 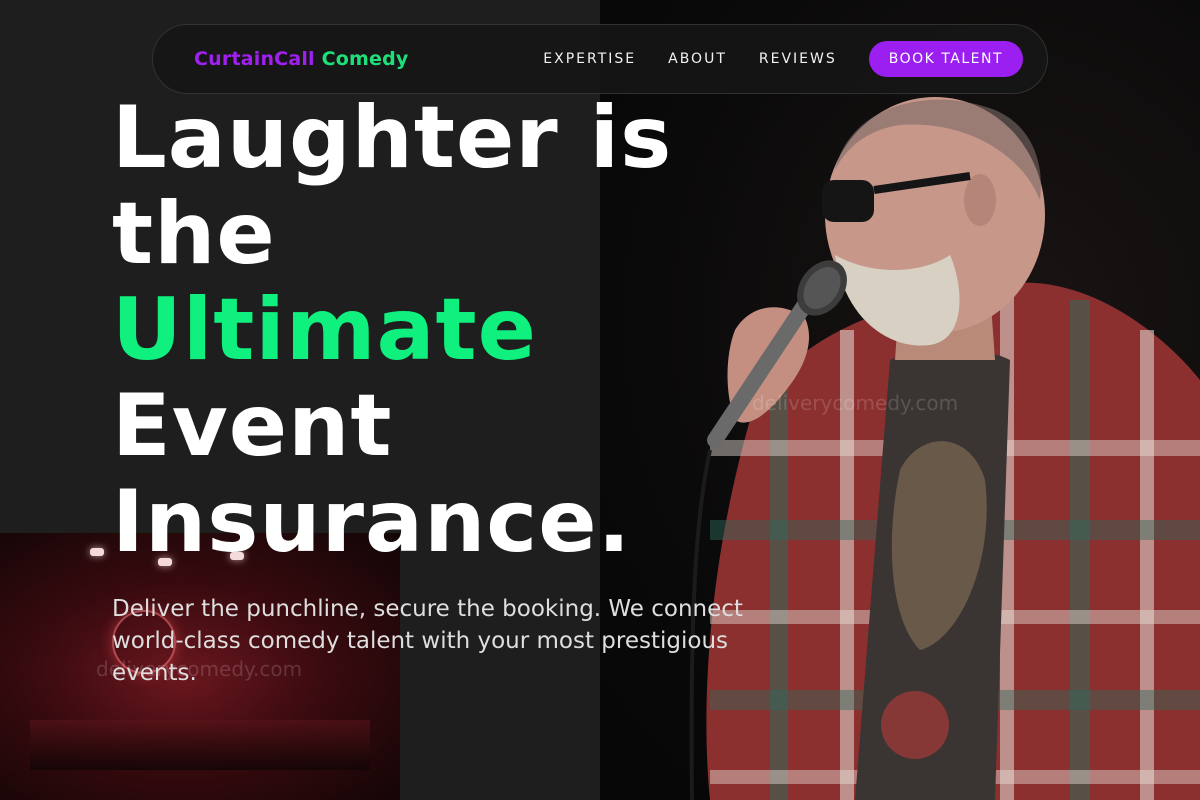 I want to click on stage-light, so click(x=97, y=552).